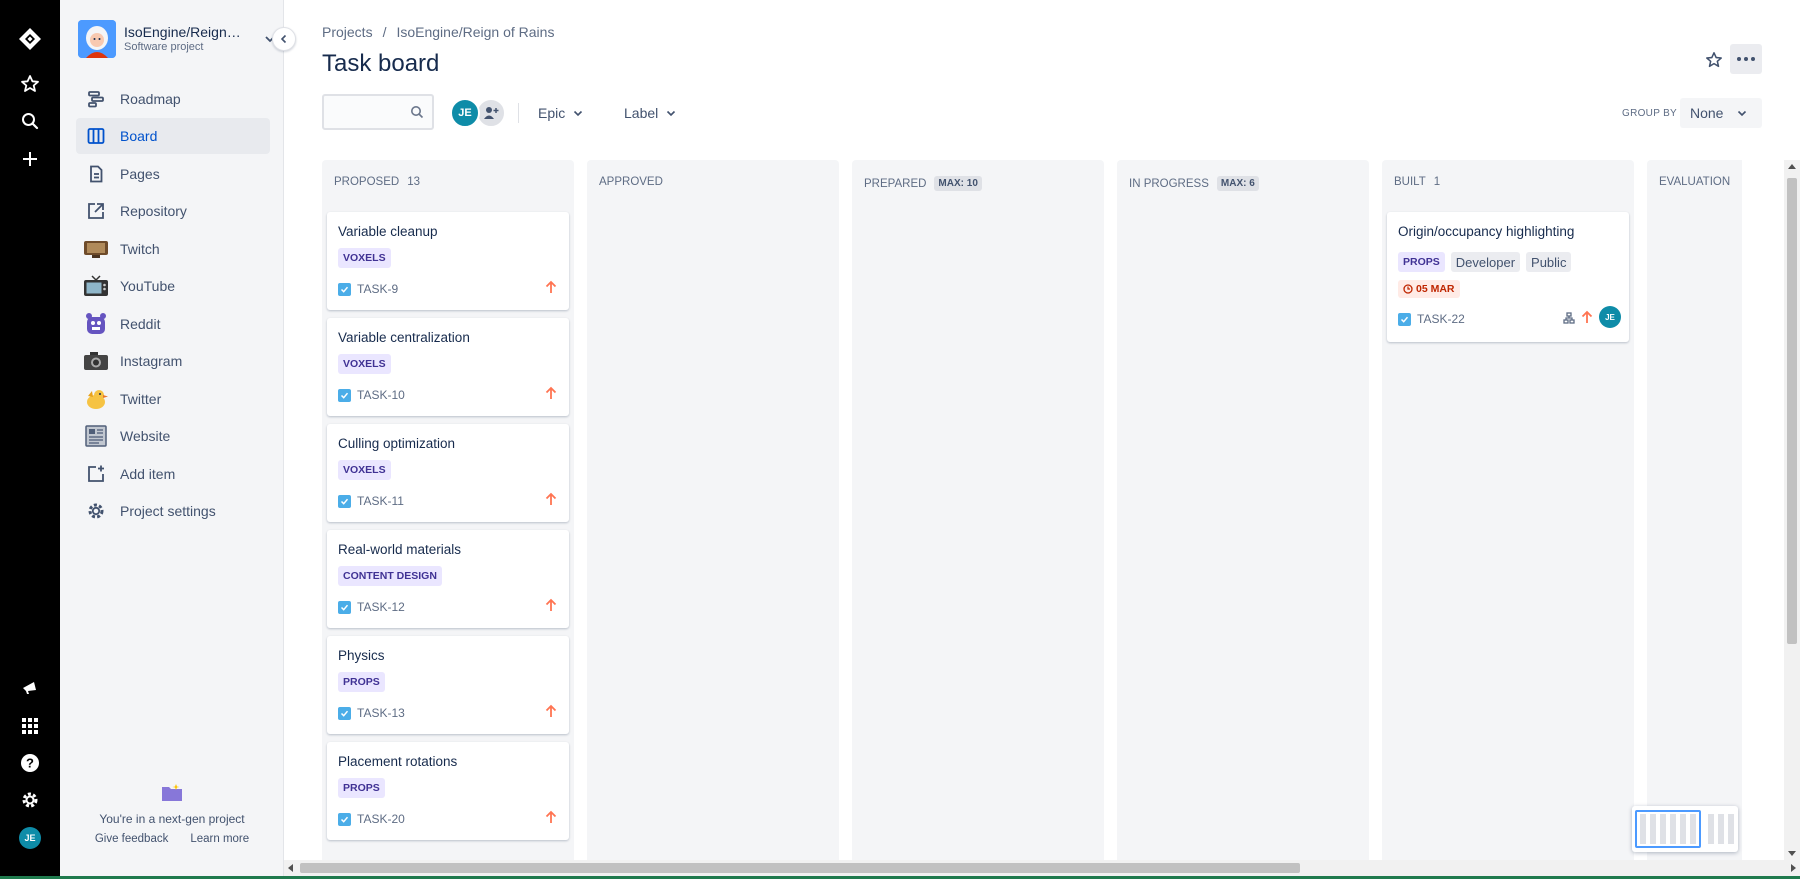 This screenshot has height=879, width=1800. What do you see at coordinates (361, 655) in the screenshot?
I see `card-title: Physics` at bounding box center [361, 655].